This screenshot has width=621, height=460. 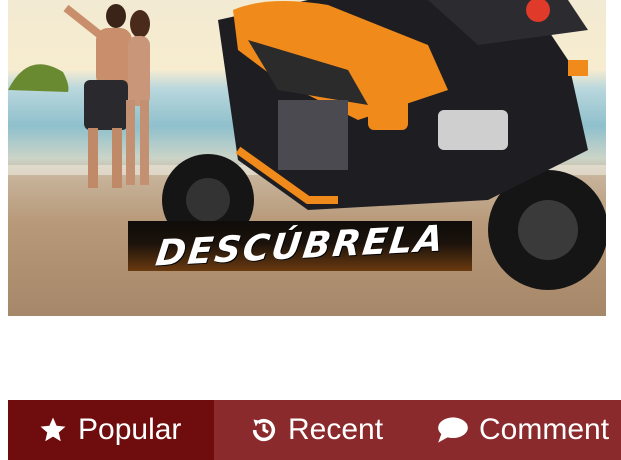 What do you see at coordinates (130, 429) in the screenshot?
I see `tab-popular-label: Popular` at bounding box center [130, 429].